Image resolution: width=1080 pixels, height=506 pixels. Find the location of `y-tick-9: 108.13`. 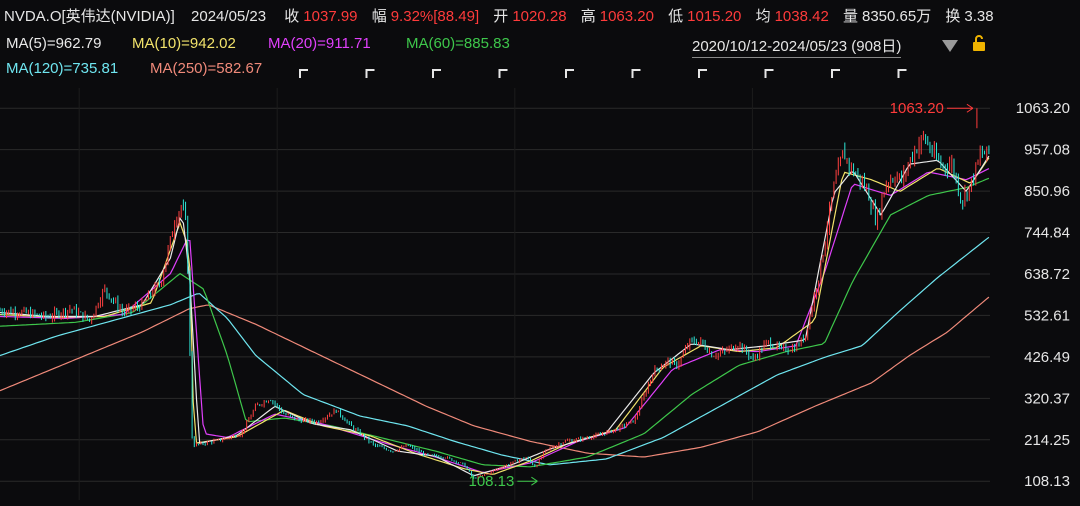

y-tick-9: 108.13 is located at coordinates (1047, 481).